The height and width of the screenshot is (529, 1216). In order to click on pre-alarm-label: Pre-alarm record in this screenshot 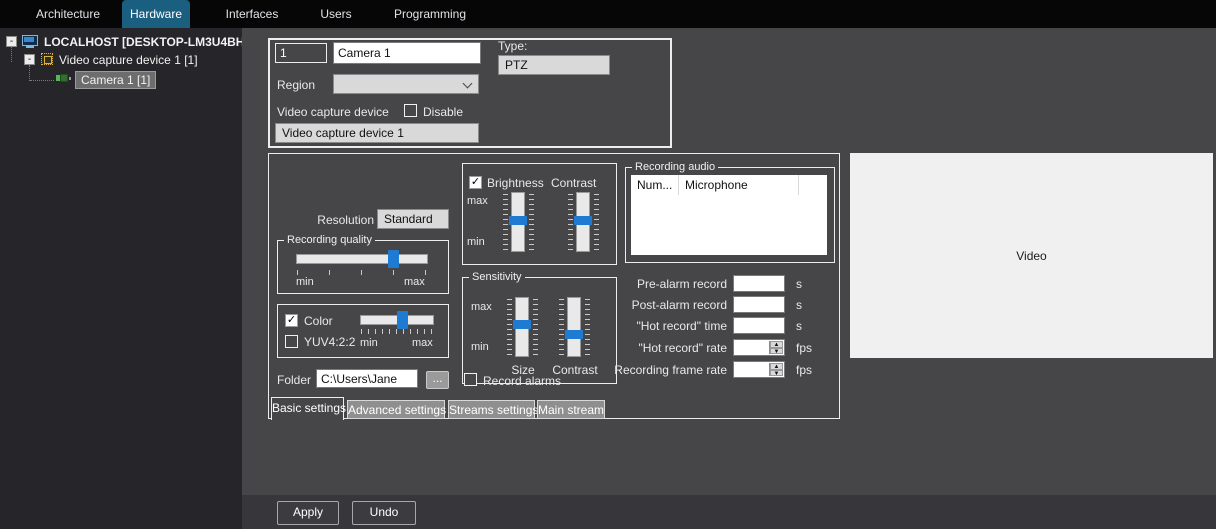, I will do `click(681, 284)`.